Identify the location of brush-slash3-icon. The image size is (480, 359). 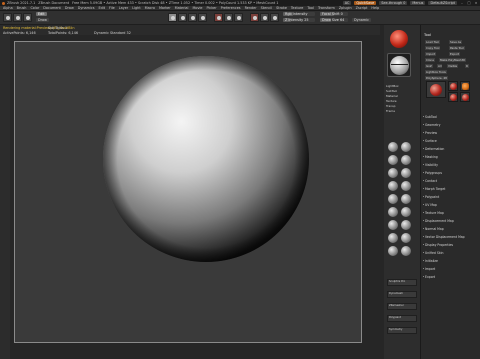
(393, 212).